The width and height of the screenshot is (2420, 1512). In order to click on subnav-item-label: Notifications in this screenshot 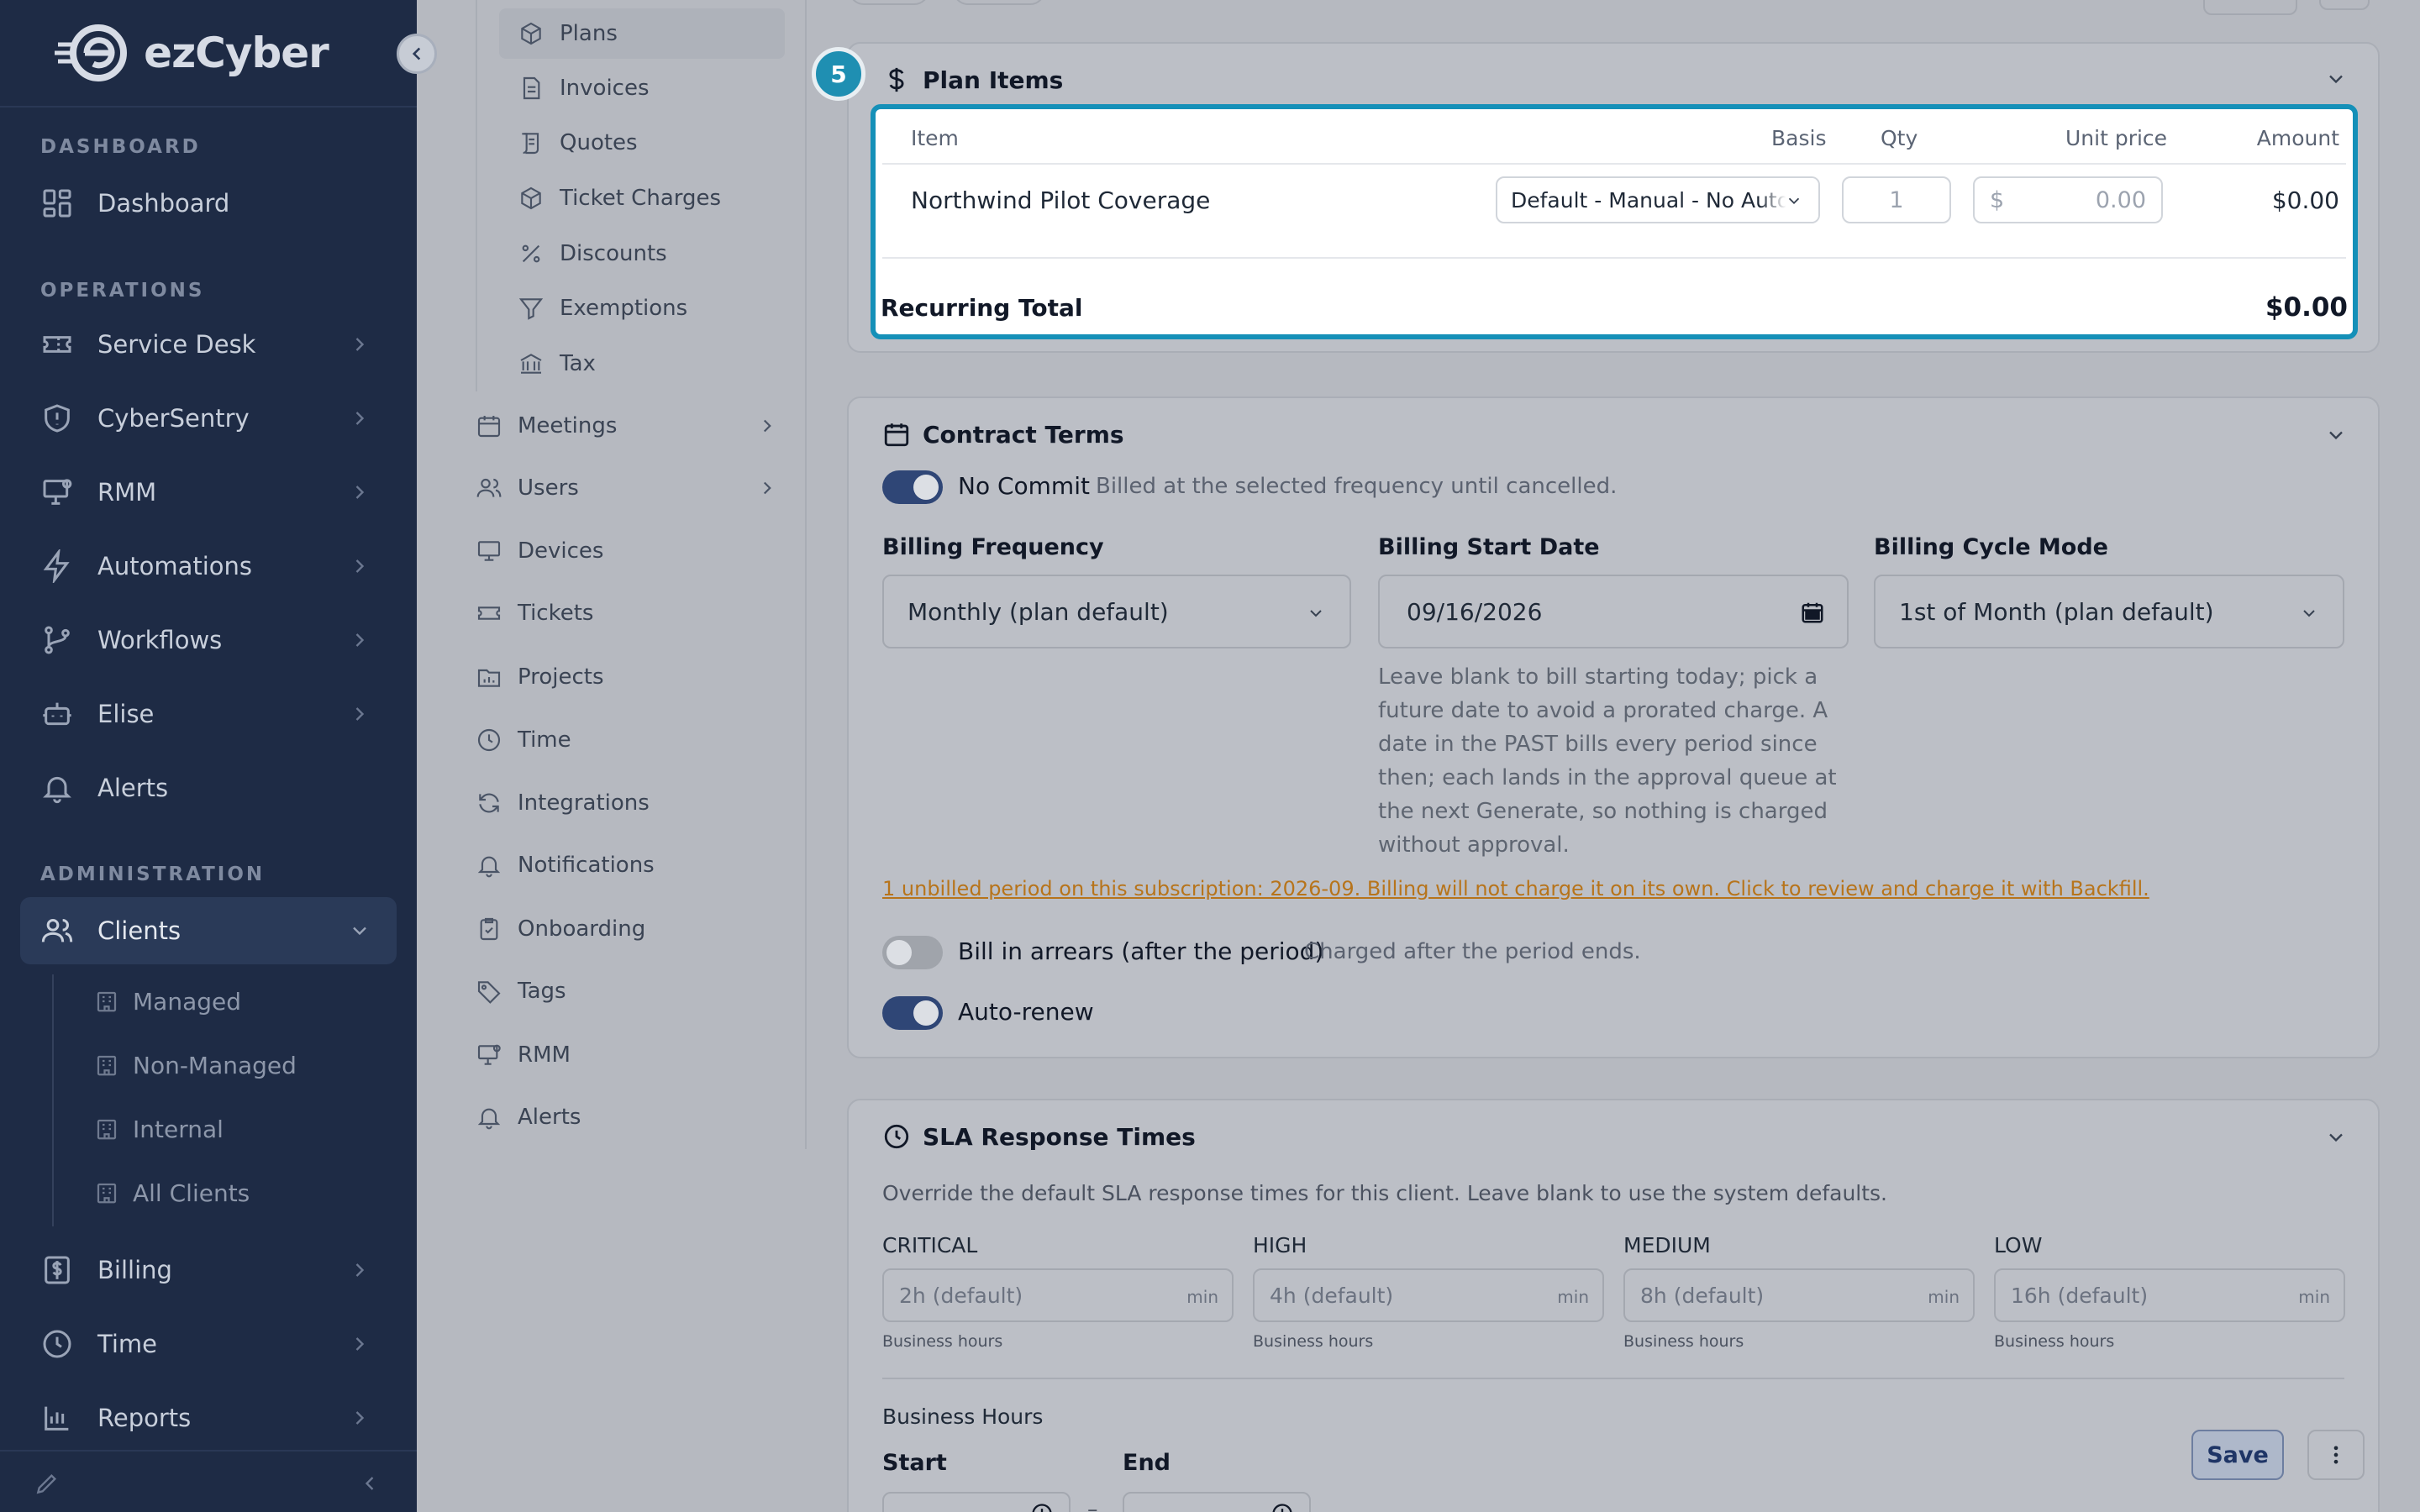, I will do `click(586, 865)`.